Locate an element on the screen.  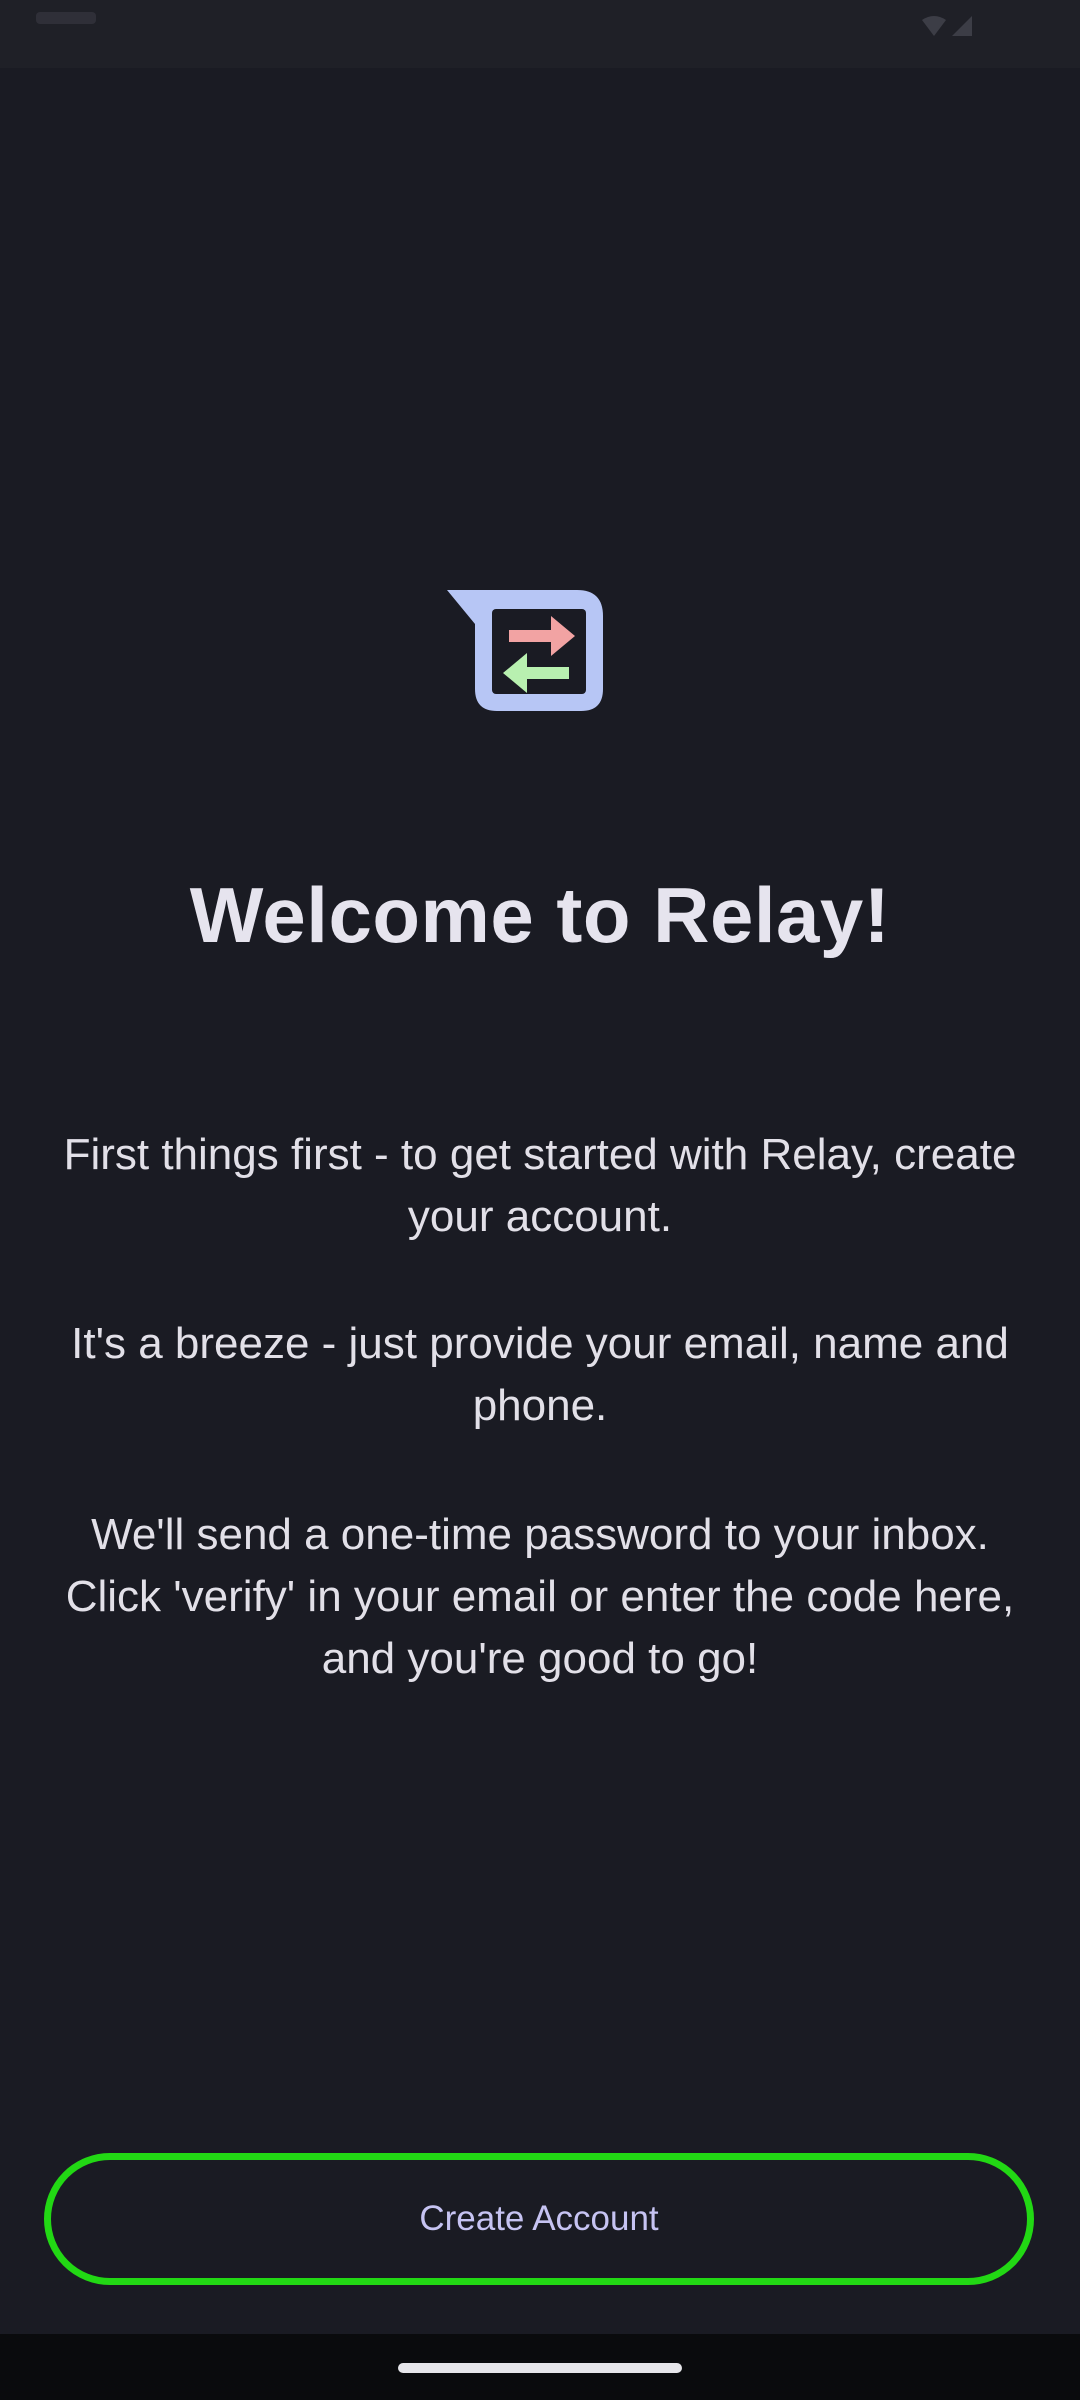
create-account-button: Create Account is located at coordinates (539, 2219).